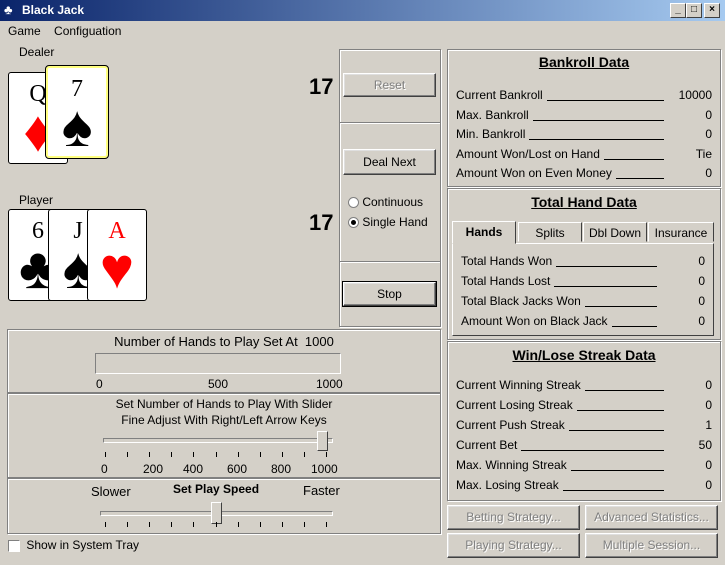 This screenshot has height=565, width=725. Describe the element at coordinates (389, 85) in the screenshot. I see `reset-button: Reset` at that location.